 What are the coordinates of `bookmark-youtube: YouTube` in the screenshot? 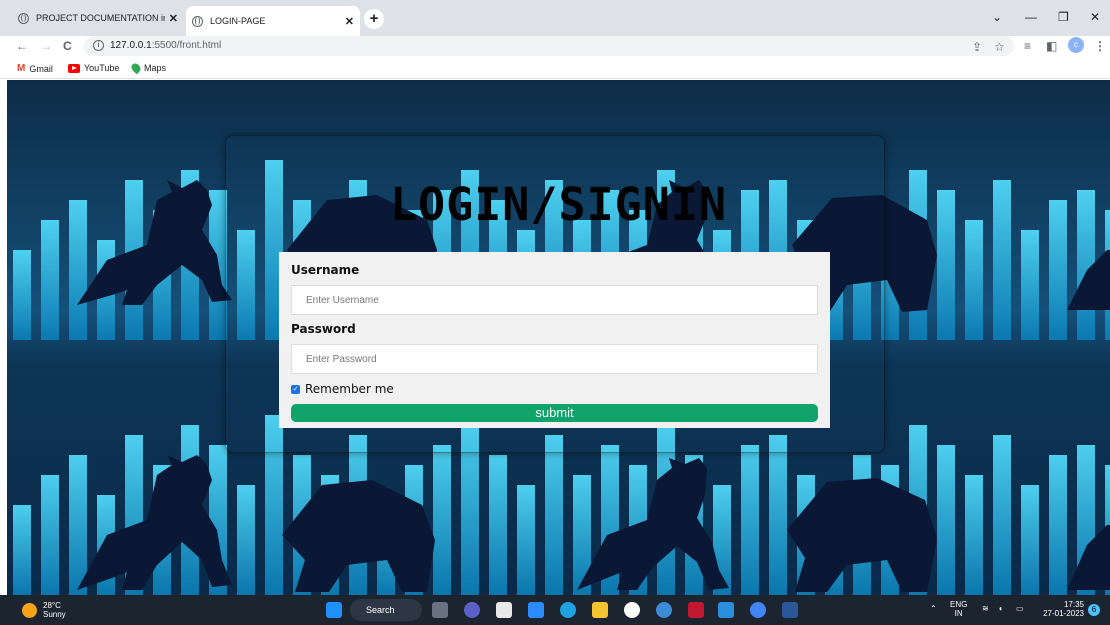 It's located at (93, 68).